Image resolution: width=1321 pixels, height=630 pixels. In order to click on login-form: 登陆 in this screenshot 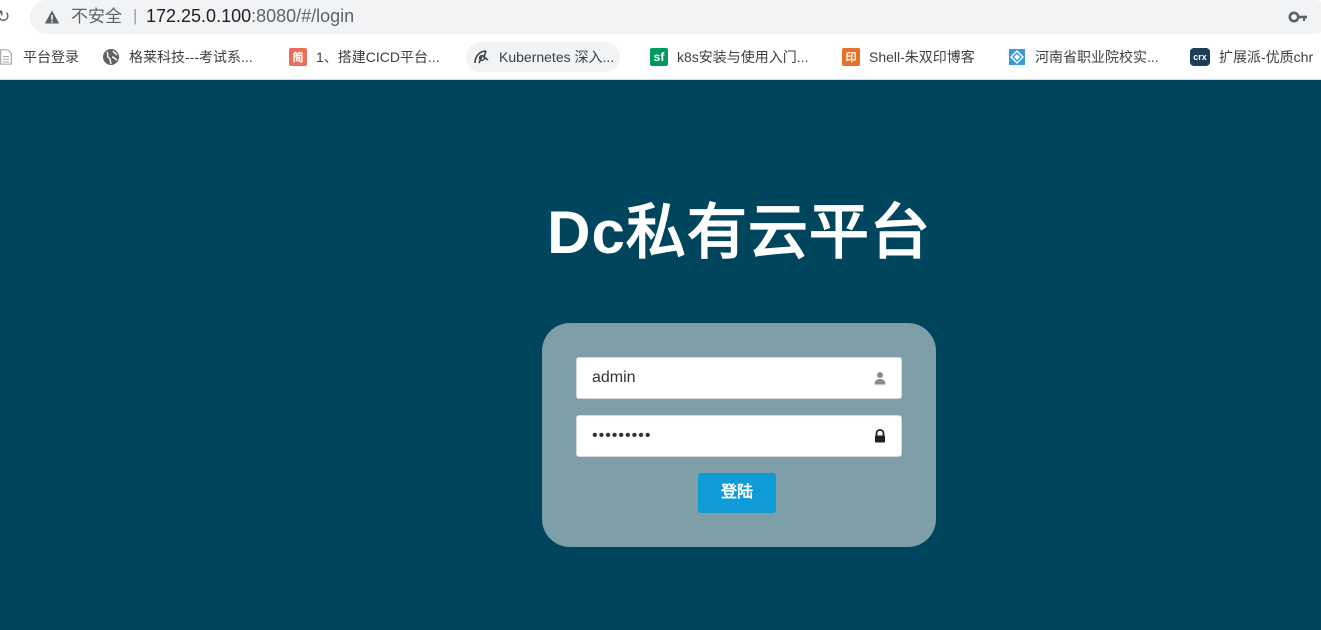, I will do `click(739, 435)`.